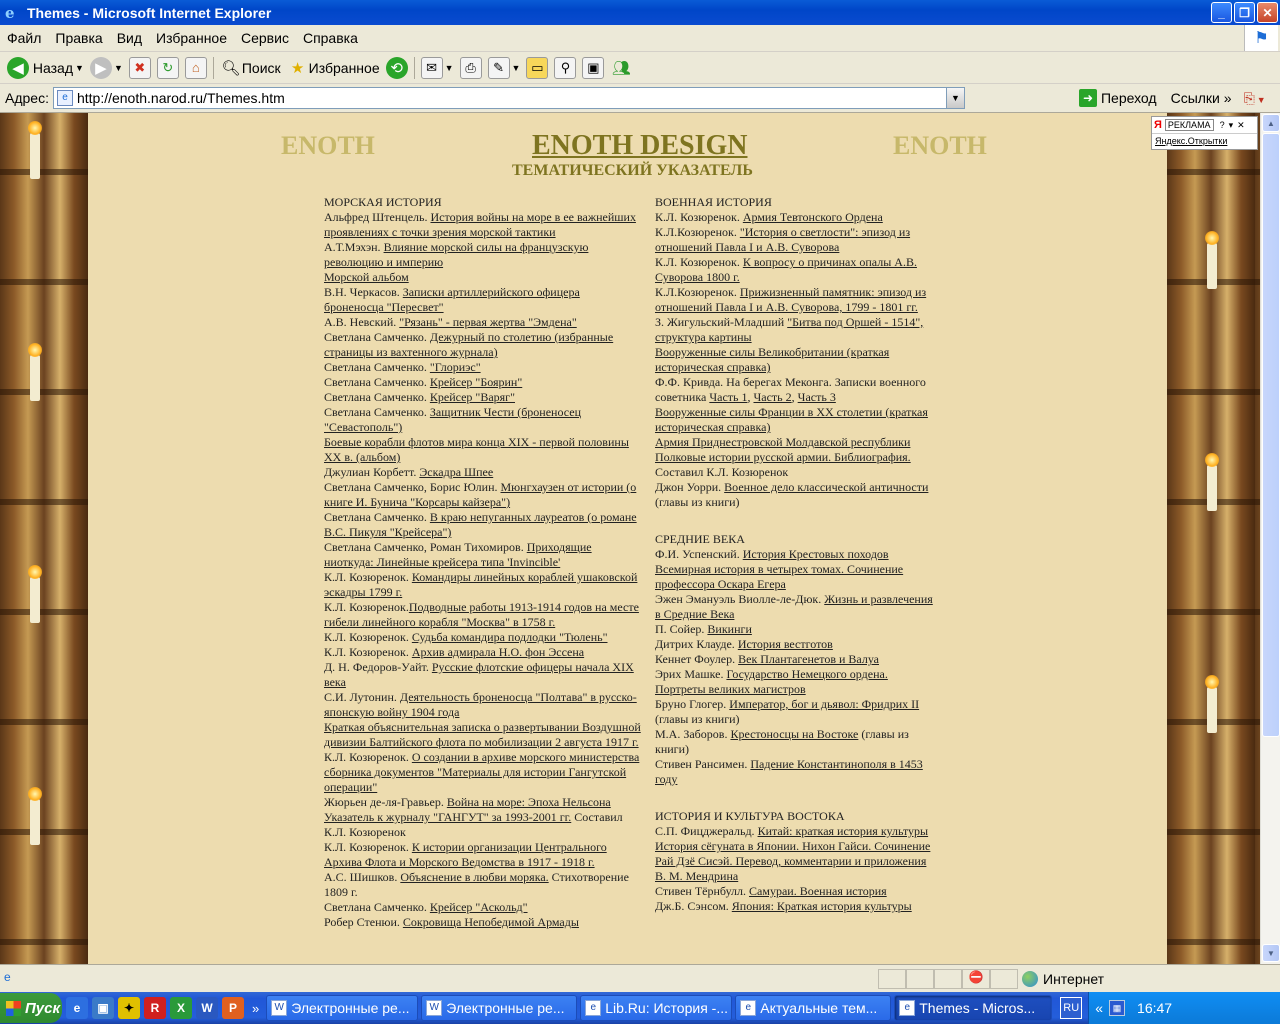  I want to click on menu-favorites: Избранное, so click(191, 38).